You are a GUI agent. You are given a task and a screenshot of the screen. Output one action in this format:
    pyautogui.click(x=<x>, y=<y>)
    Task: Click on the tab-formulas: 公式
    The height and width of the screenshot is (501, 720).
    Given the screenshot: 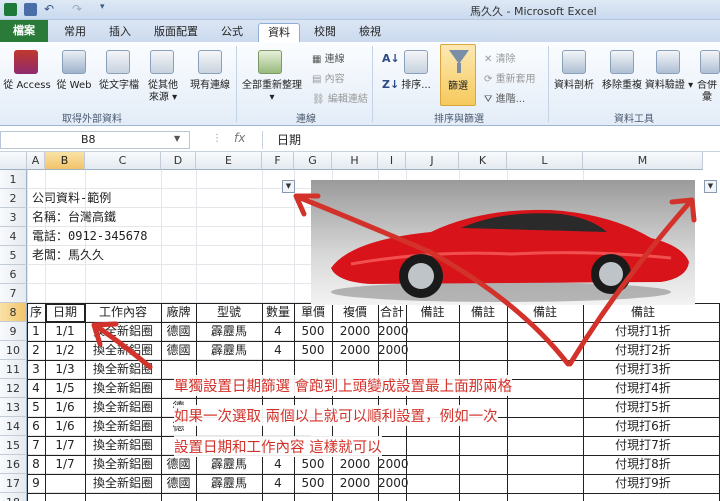 What is the action you would take?
    pyautogui.click(x=232, y=32)
    